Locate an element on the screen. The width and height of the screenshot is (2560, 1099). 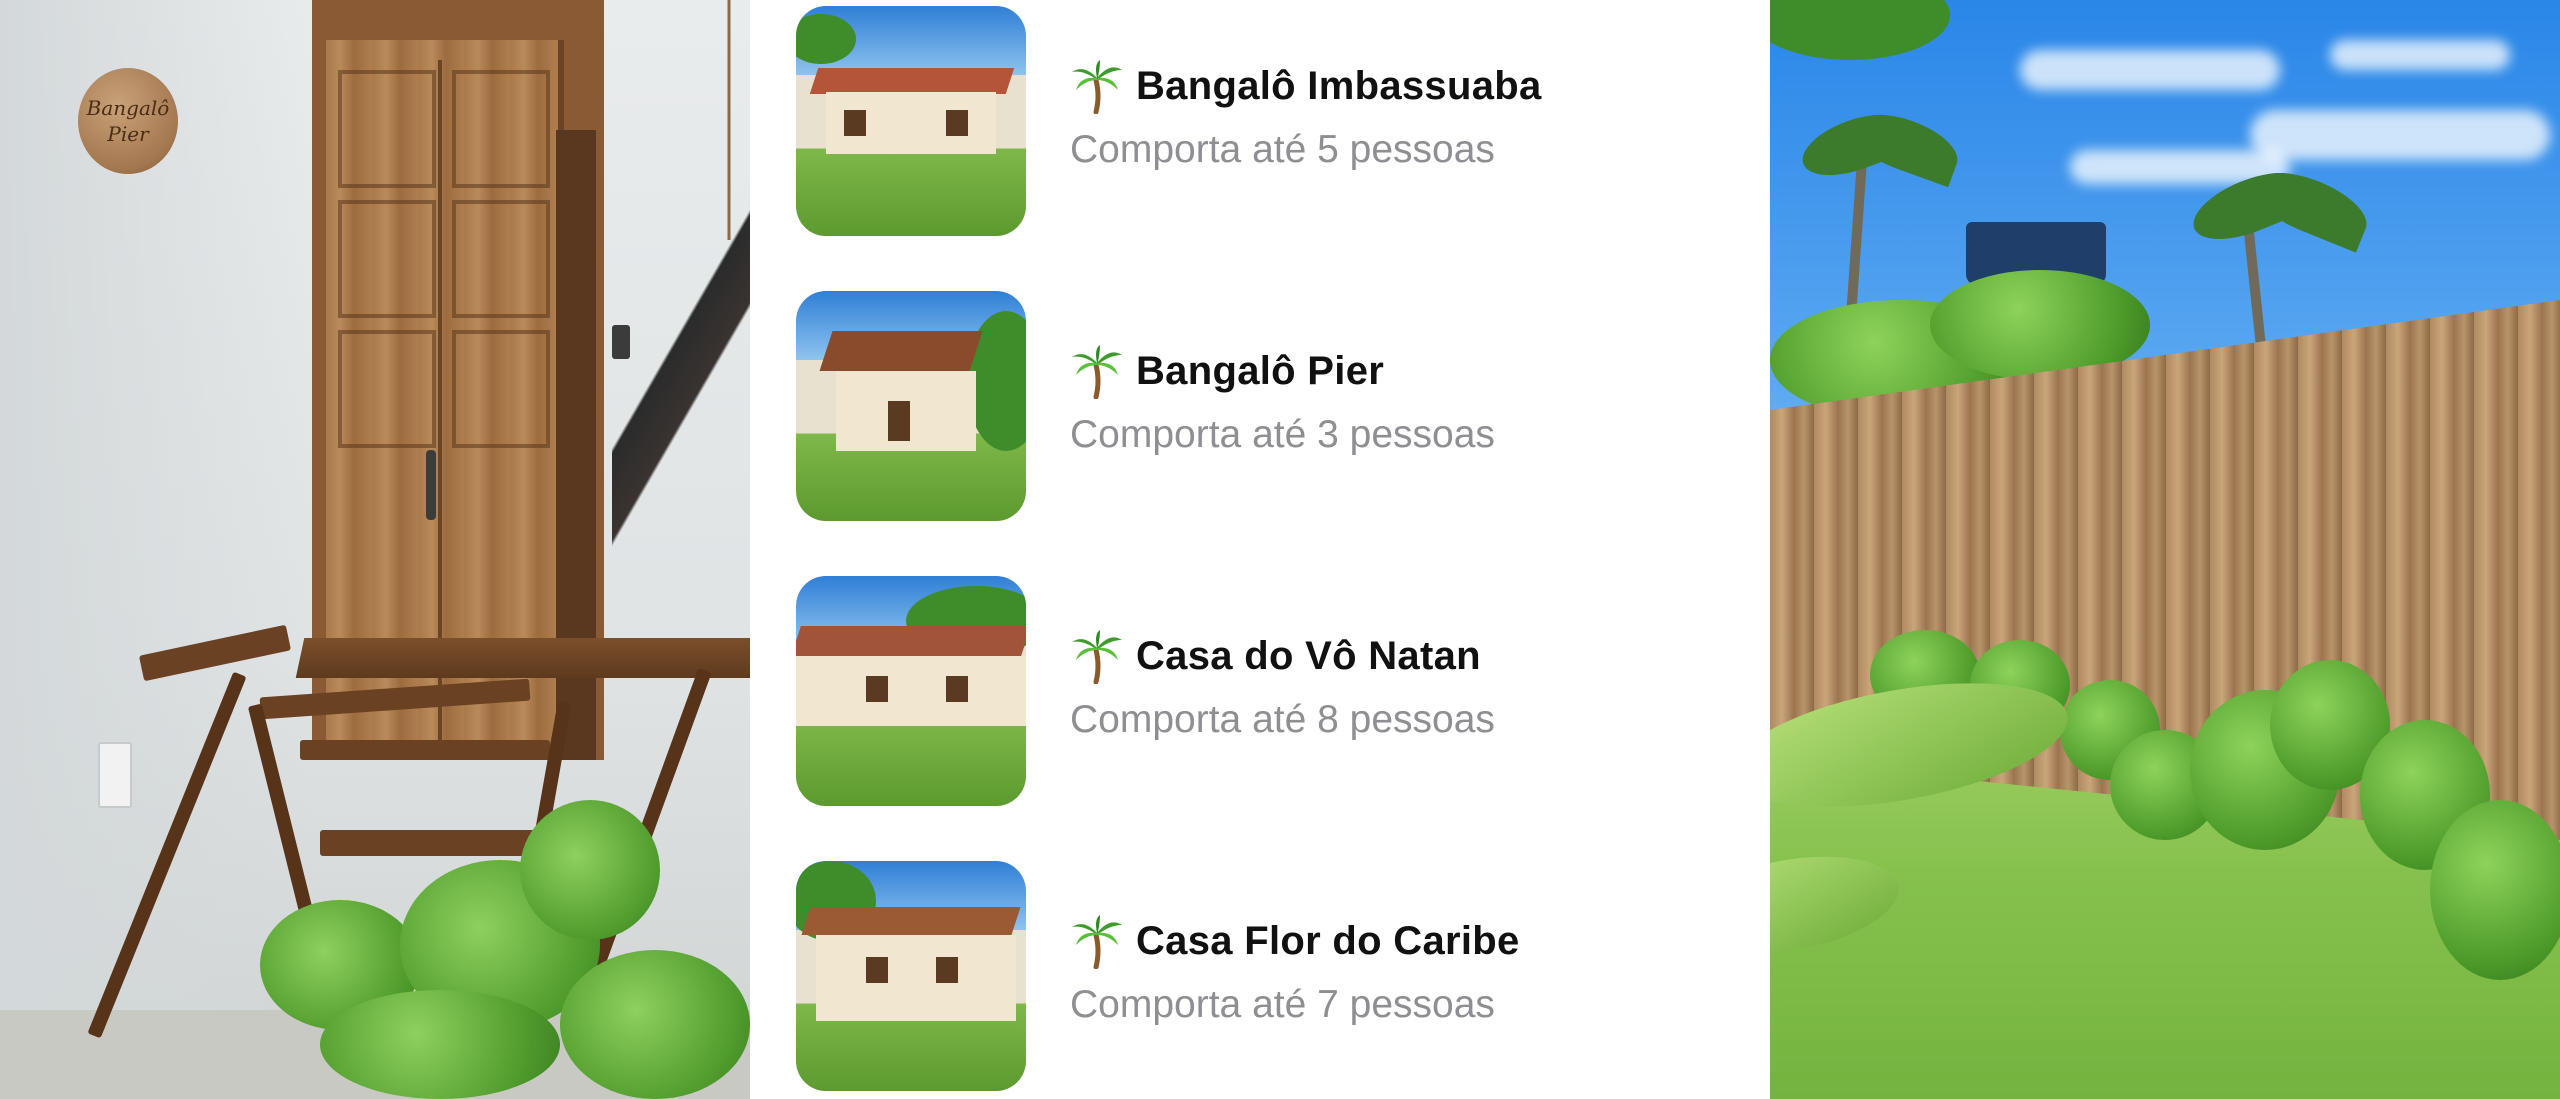
title-row: Casa do Vô Natan is located at coordinates (1275, 656).